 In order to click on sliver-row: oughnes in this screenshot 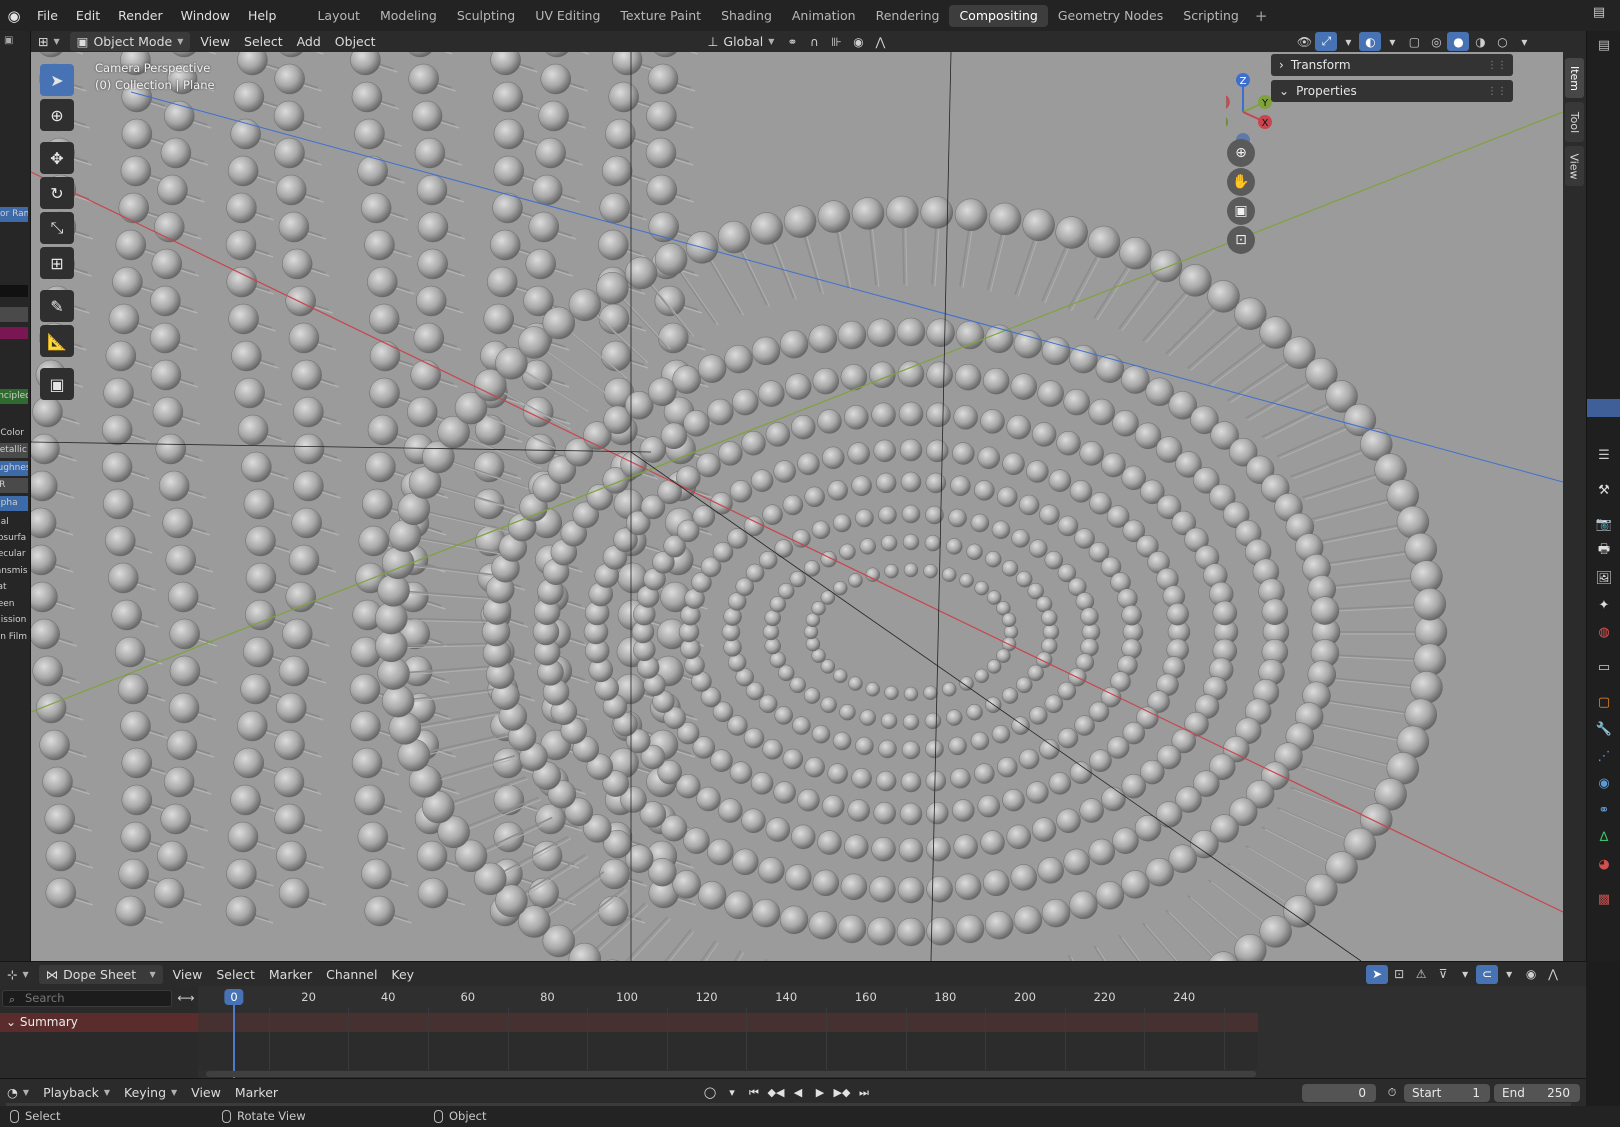, I will do `click(14, 468)`.